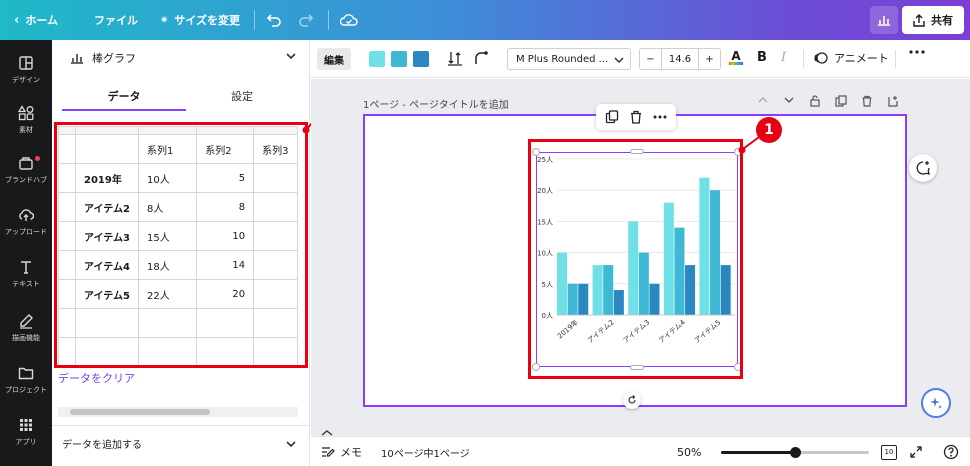  I want to click on undo-icon, so click(273, 20).